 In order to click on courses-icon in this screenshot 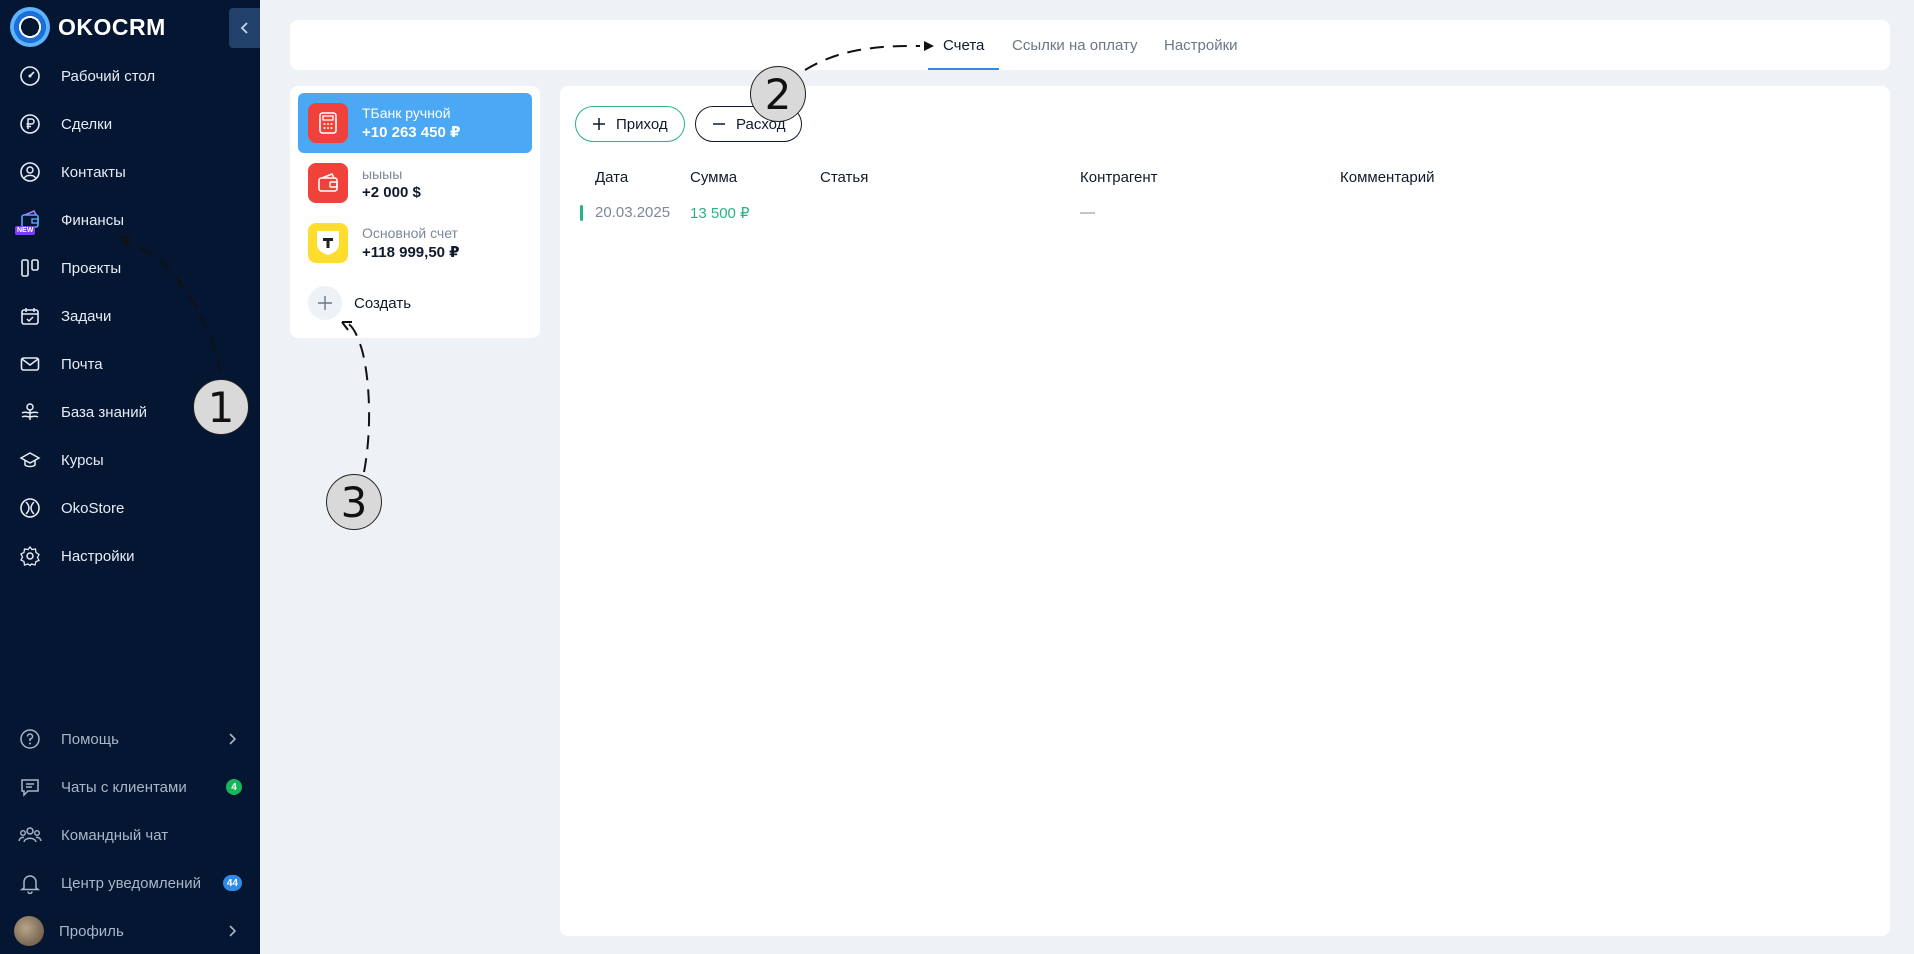, I will do `click(30, 460)`.